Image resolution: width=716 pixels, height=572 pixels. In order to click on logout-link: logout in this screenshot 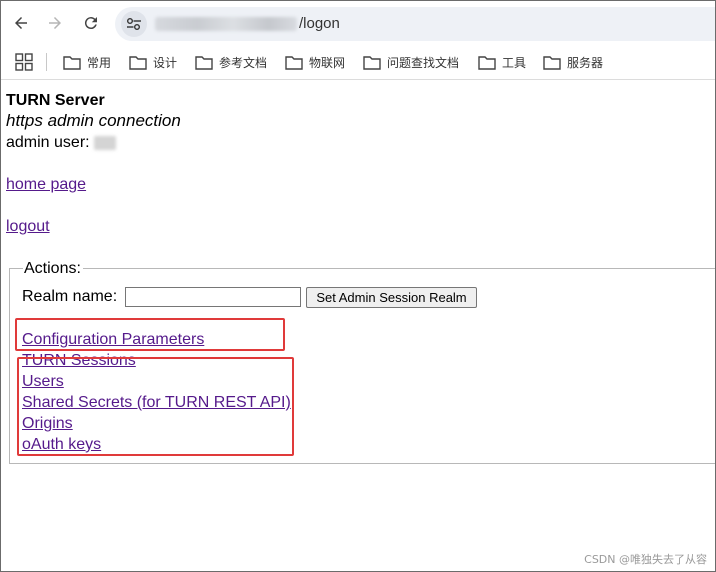, I will do `click(28, 227)`.